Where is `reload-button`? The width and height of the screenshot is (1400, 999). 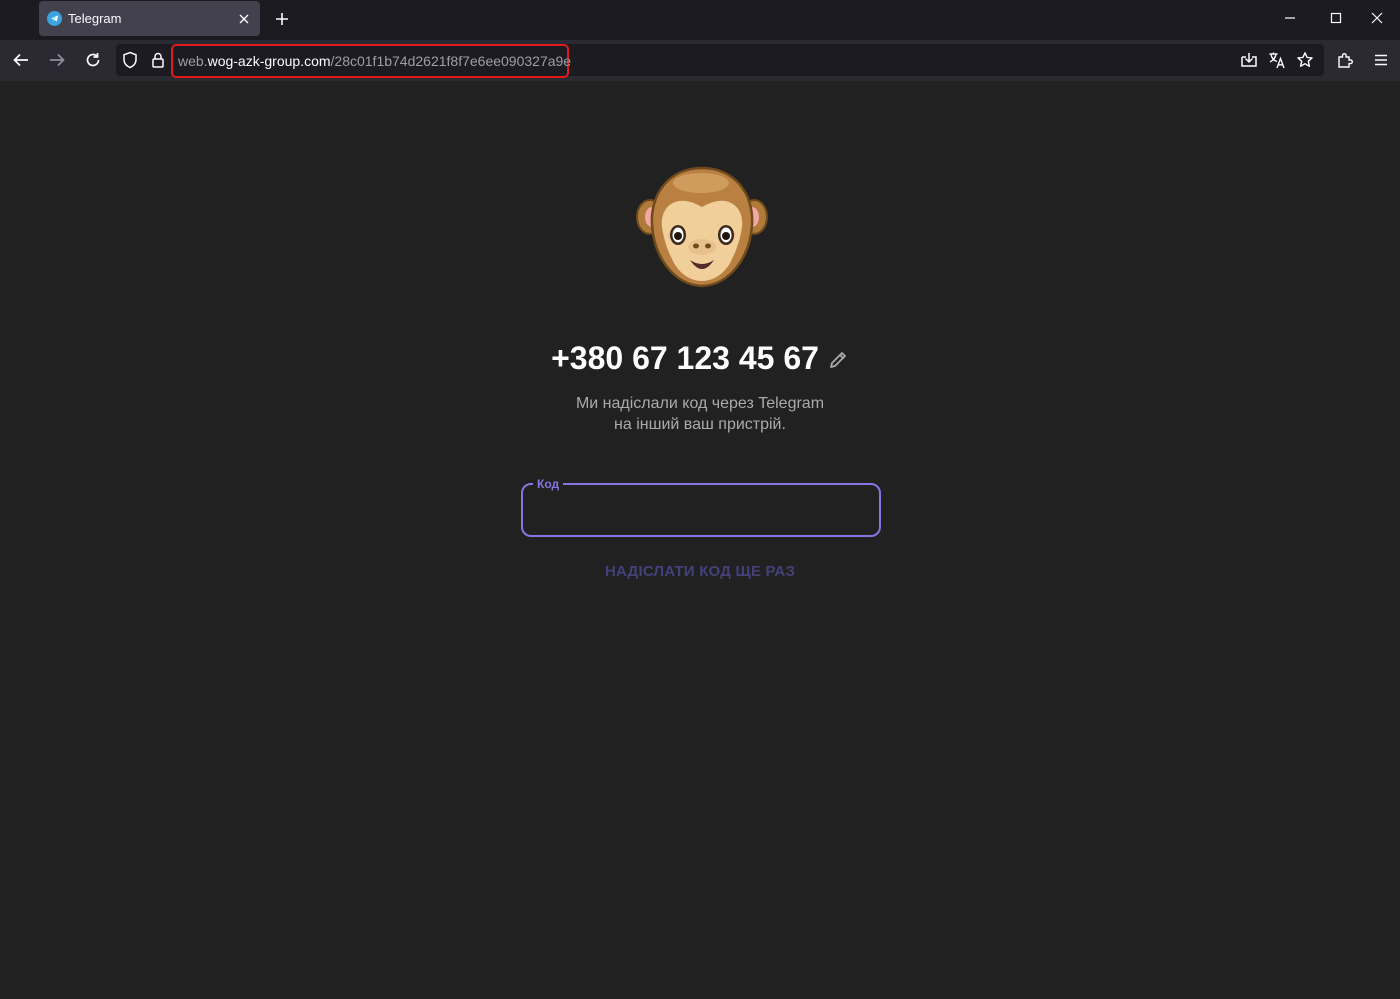 reload-button is located at coordinates (93, 60).